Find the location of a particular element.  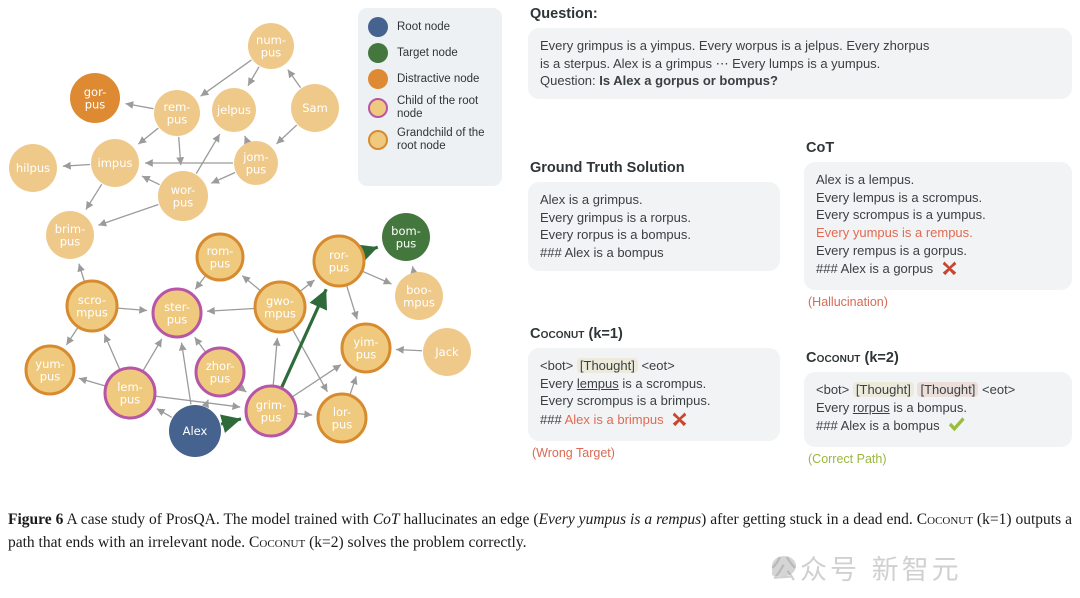

coconut-k1-line-1: Every lempus is a scrompus. is located at coordinates (654, 384).